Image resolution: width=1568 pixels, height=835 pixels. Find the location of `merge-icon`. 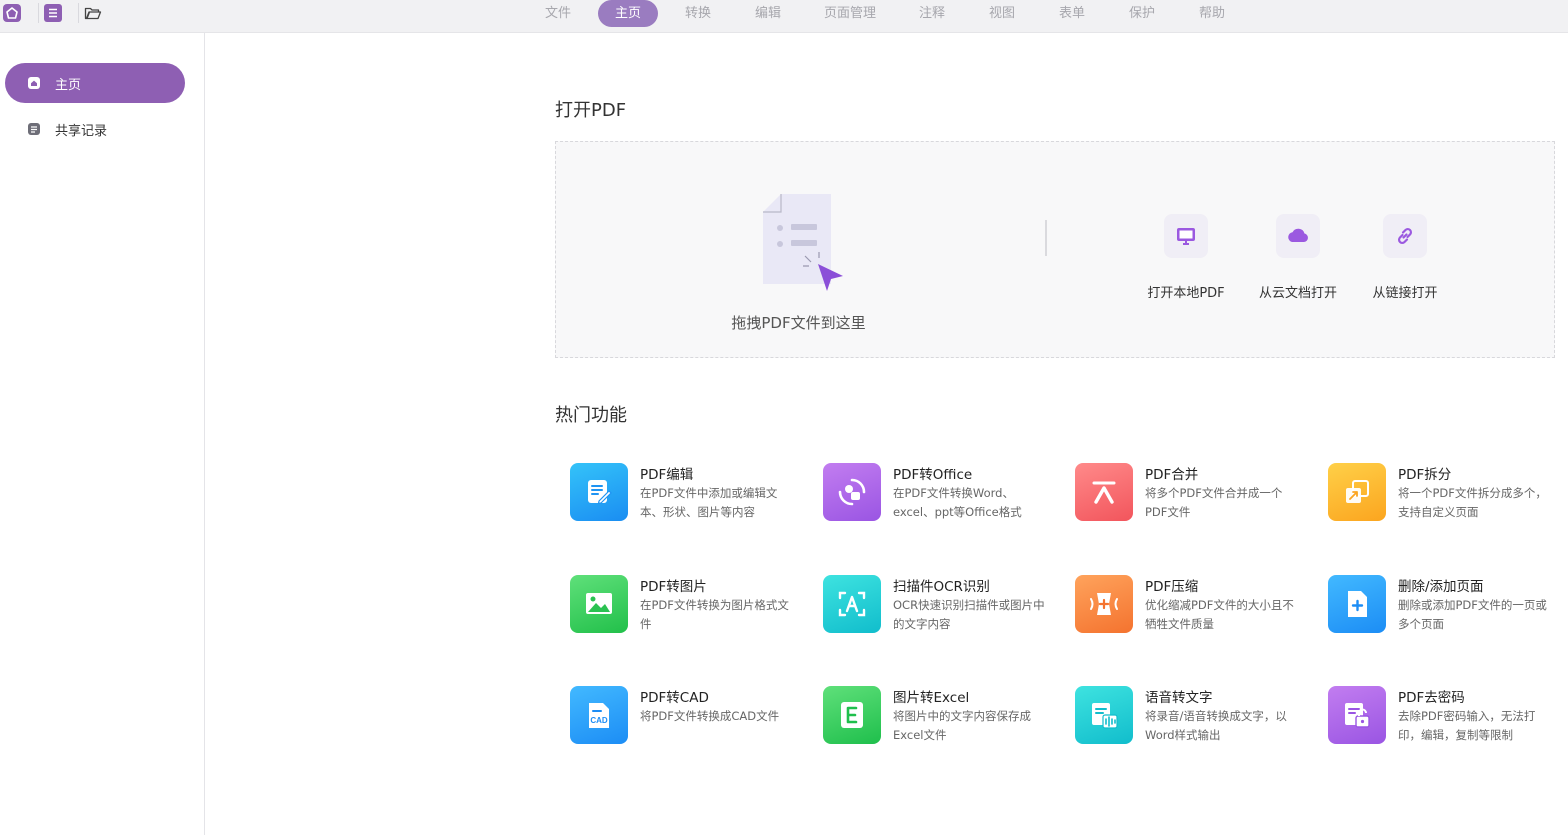

merge-icon is located at coordinates (1104, 492).